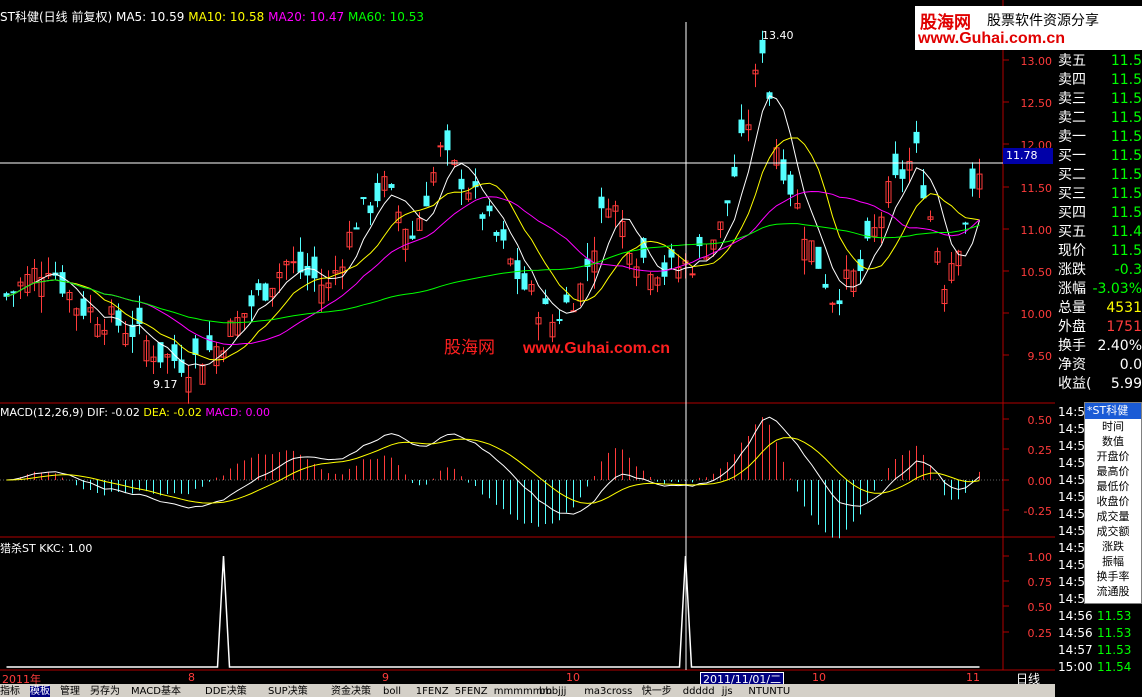  Describe the element at coordinates (493, 465) in the screenshot. I see `dif-line` at that location.